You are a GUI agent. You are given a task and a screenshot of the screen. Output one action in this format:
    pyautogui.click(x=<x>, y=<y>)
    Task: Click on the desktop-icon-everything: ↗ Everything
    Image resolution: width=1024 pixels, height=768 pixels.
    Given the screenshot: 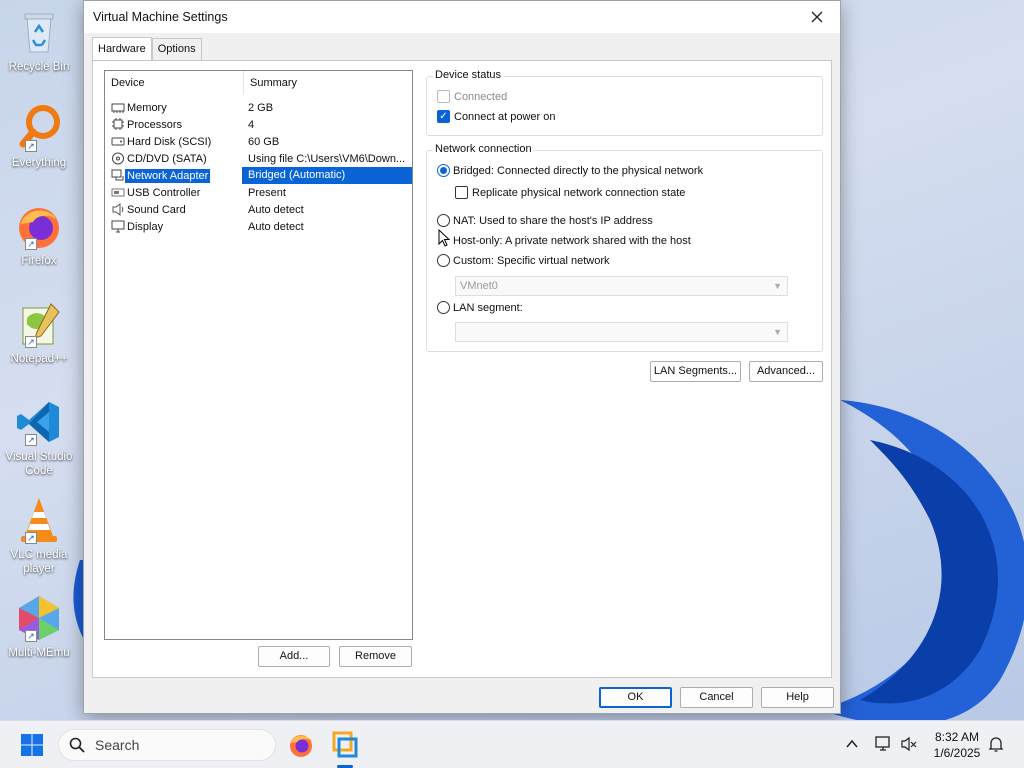 What is the action you would take?
    pyautogui.click(x=39, y=137)
    